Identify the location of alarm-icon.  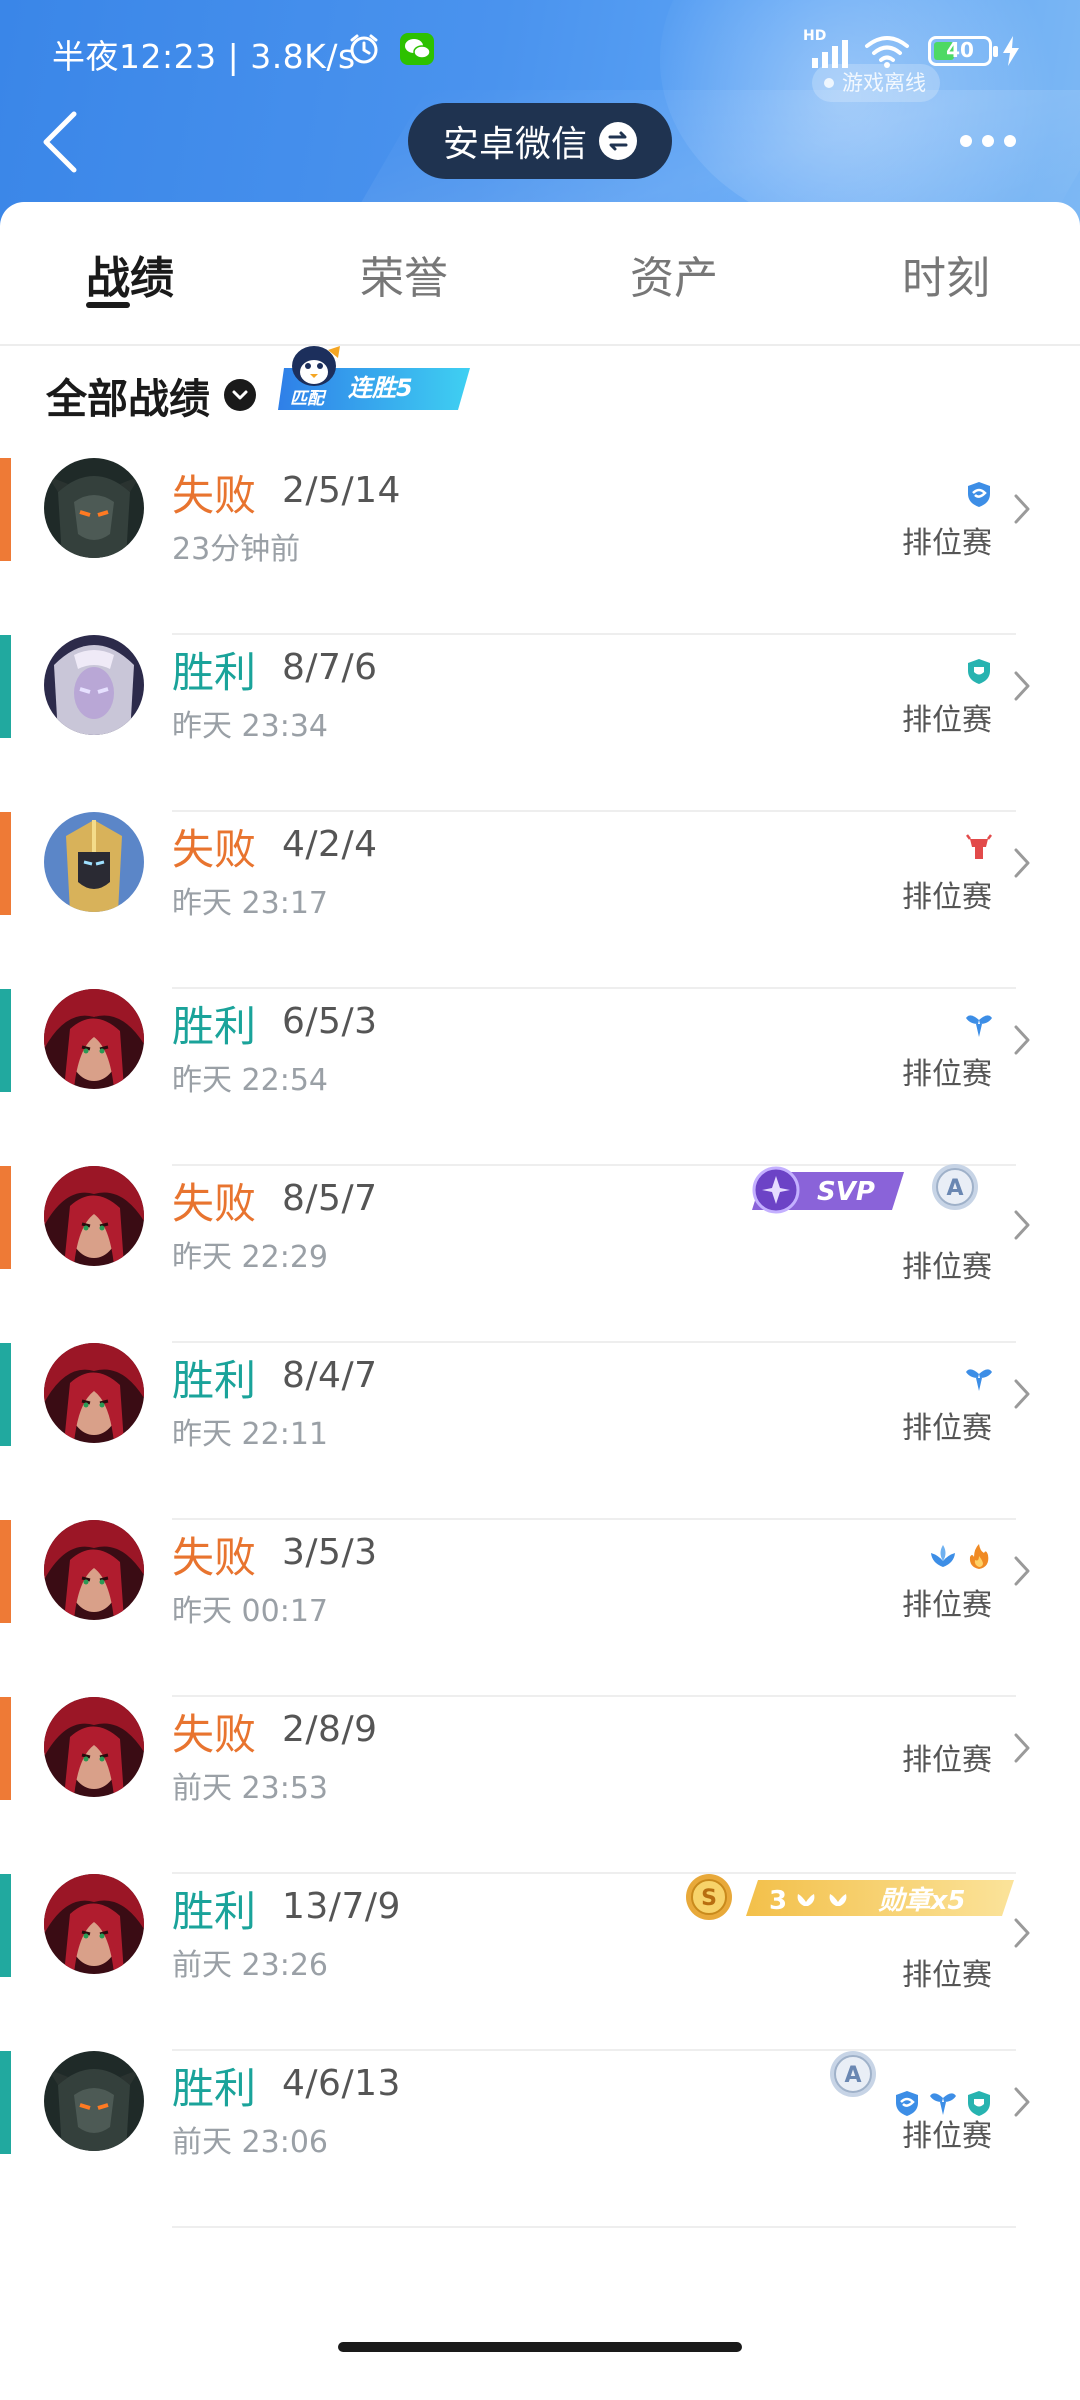
(364, 49).